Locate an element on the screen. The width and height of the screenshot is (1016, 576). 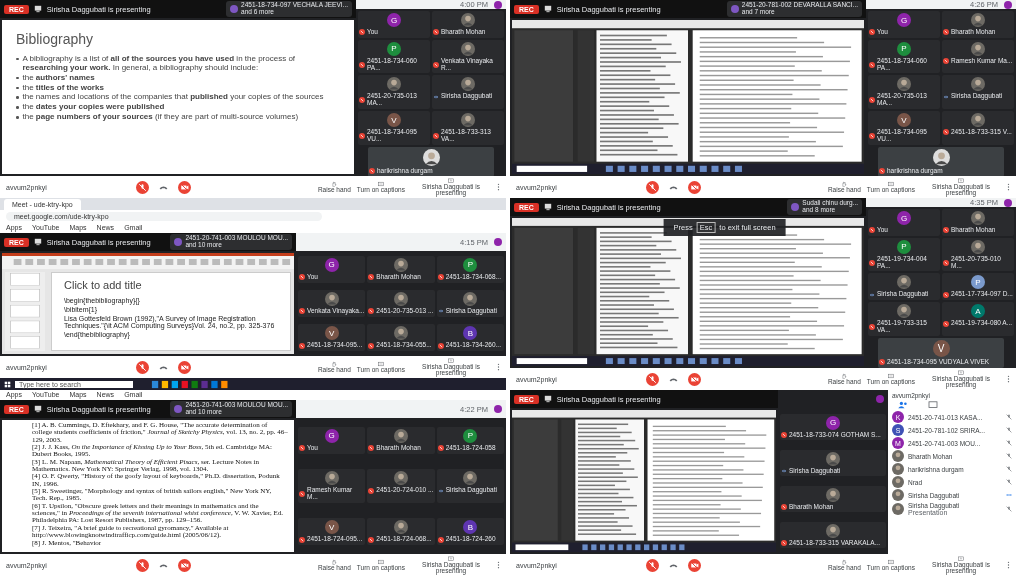
slide-bullet: the authors' names is located at coordinates (58, 78).